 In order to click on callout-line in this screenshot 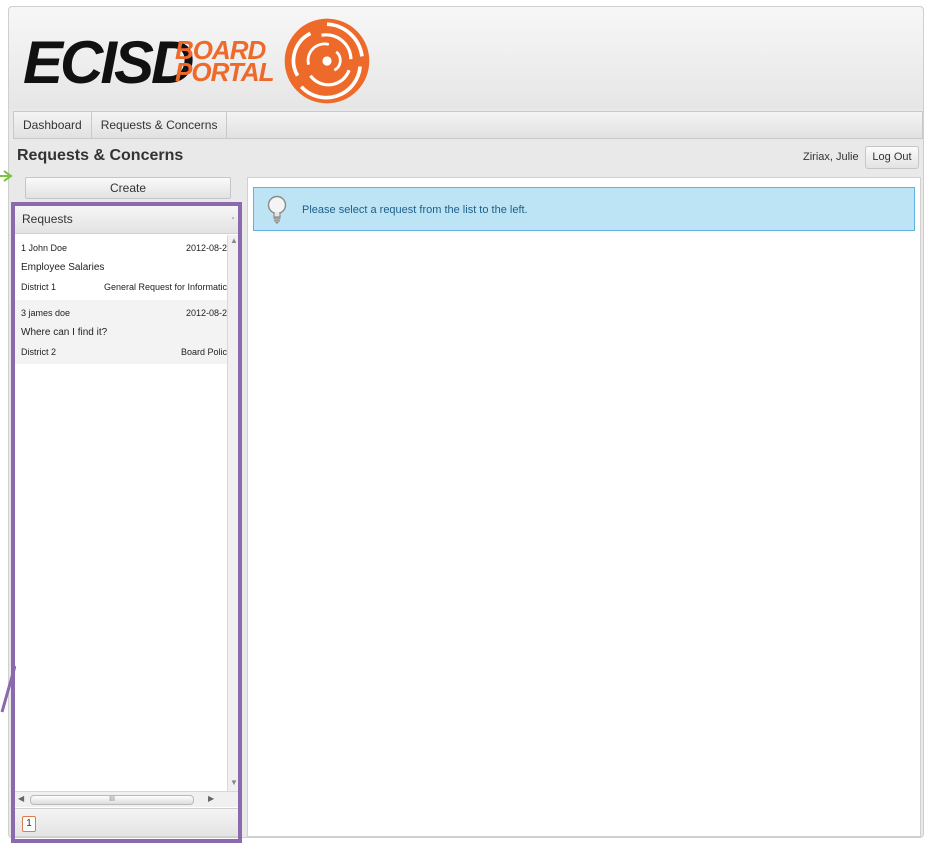, I will do `click(8, 689)`.